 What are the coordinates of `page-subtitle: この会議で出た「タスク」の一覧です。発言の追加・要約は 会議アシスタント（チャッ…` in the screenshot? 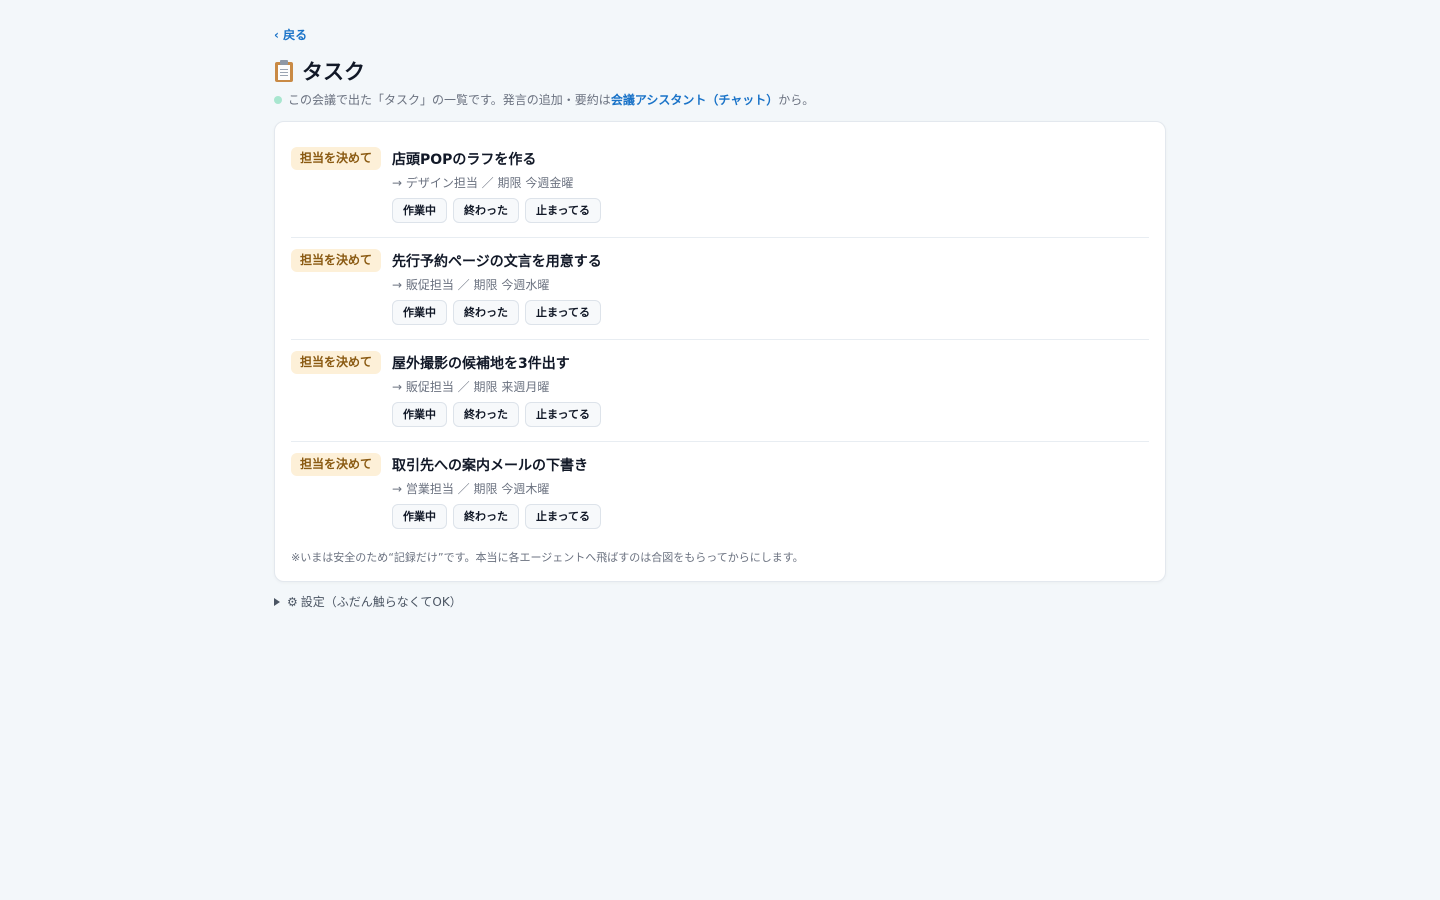 It's located at (544, 99).